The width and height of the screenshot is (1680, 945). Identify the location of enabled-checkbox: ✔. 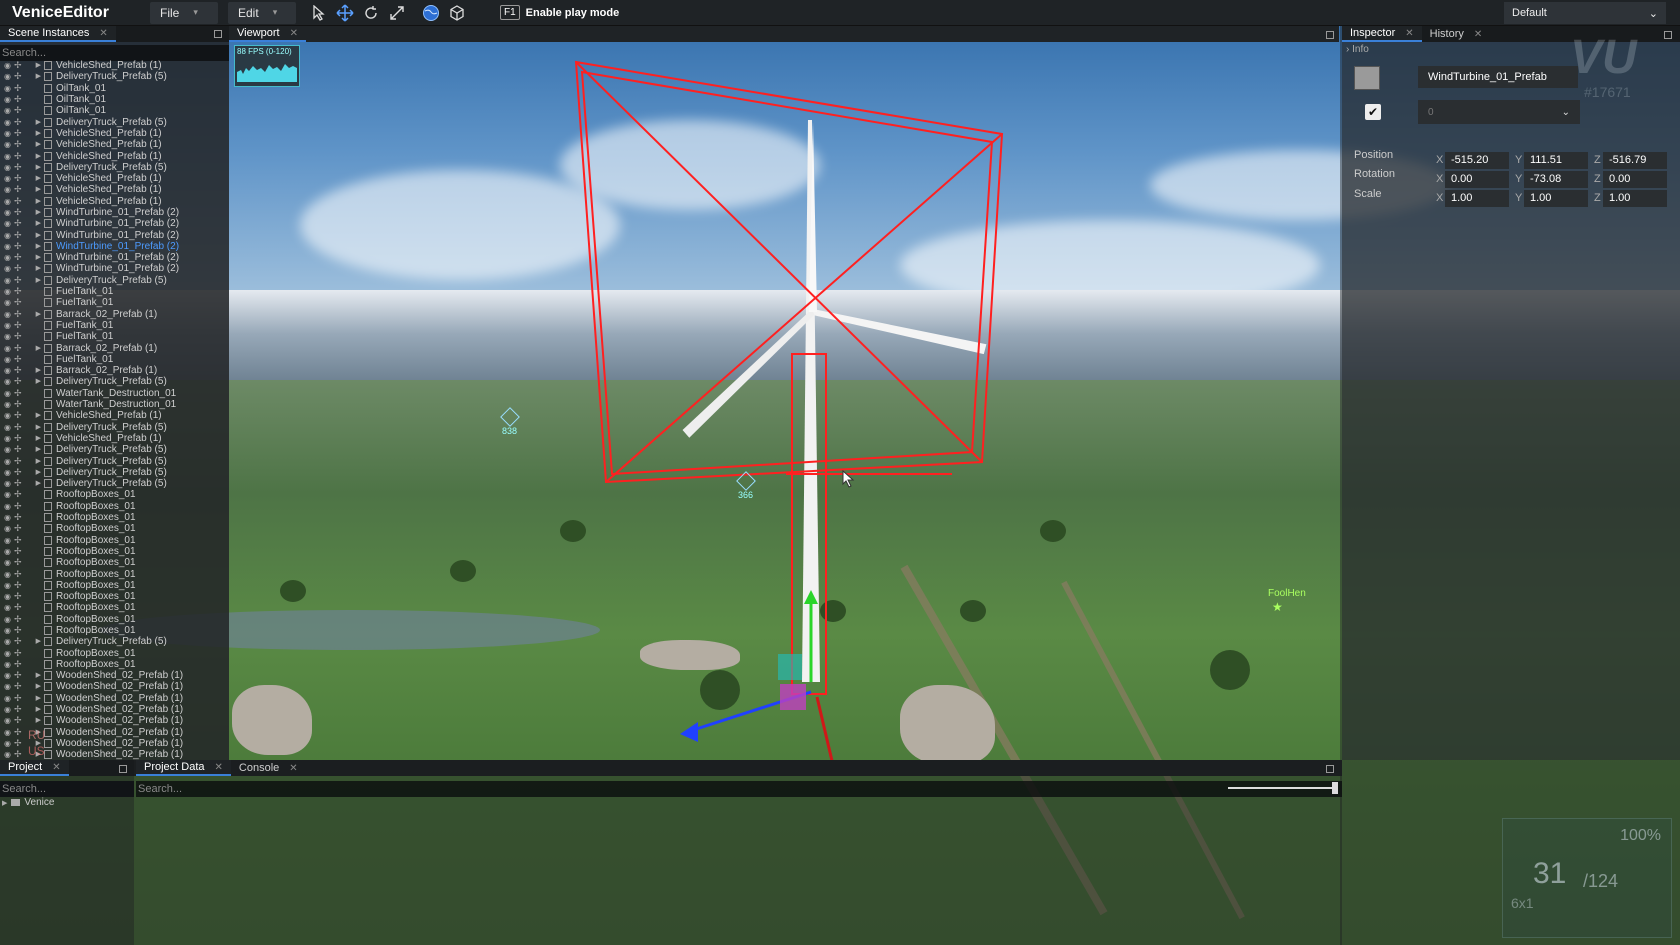
(1373, 112).